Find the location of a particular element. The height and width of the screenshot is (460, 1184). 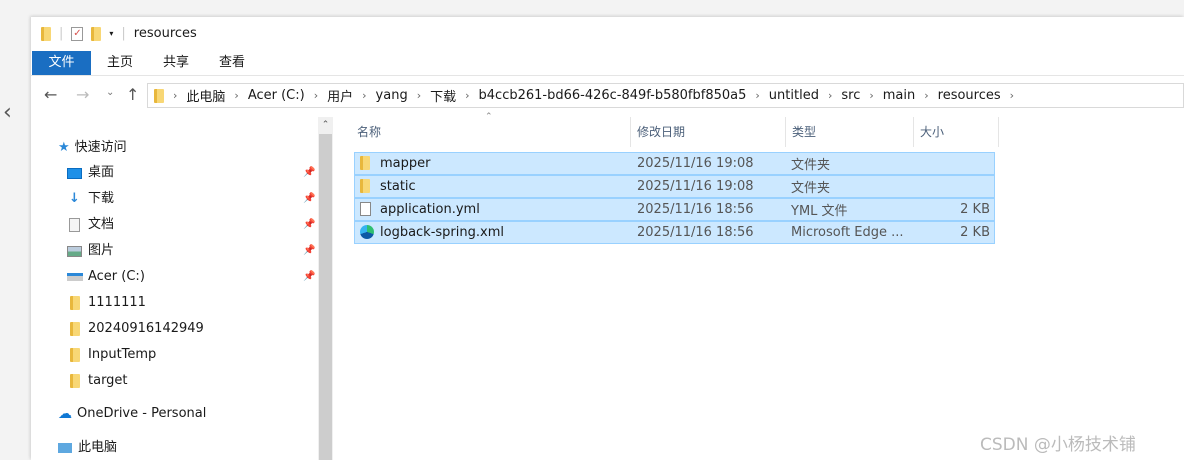

sidebar-item-label: 1111111 is located at coordinates (117, 302).